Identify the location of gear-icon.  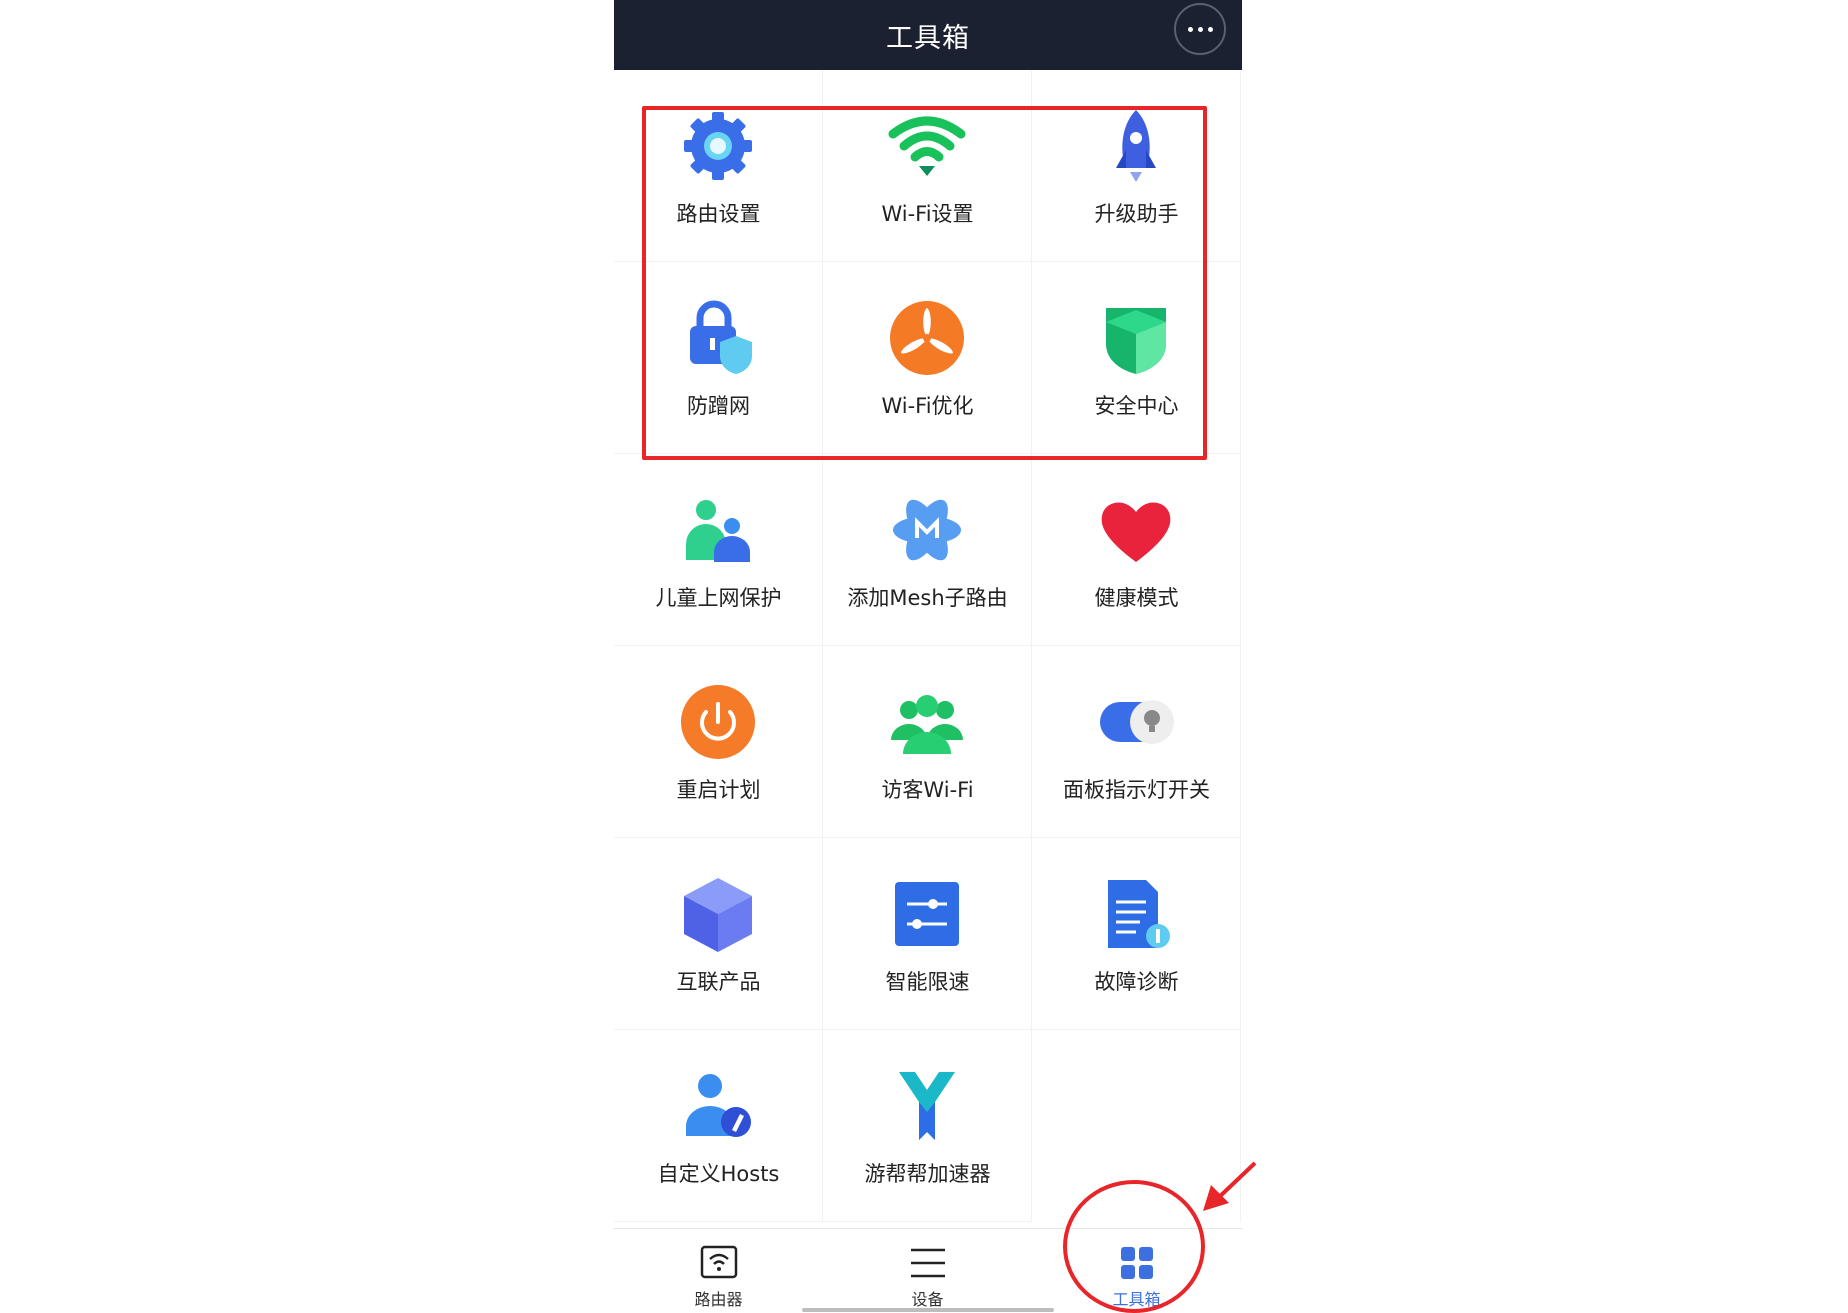
(718, 146).